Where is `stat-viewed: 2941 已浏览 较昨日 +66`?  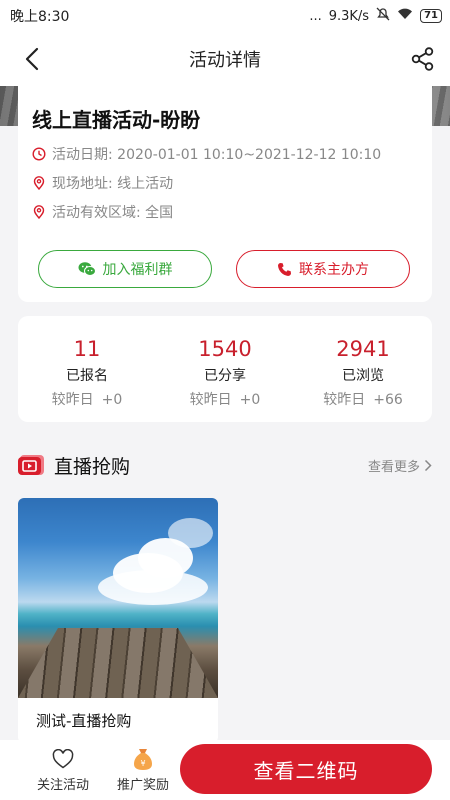
stat-viewed: 2941 已浏览 较昨日 +66 is located at coordinates (363, 369).